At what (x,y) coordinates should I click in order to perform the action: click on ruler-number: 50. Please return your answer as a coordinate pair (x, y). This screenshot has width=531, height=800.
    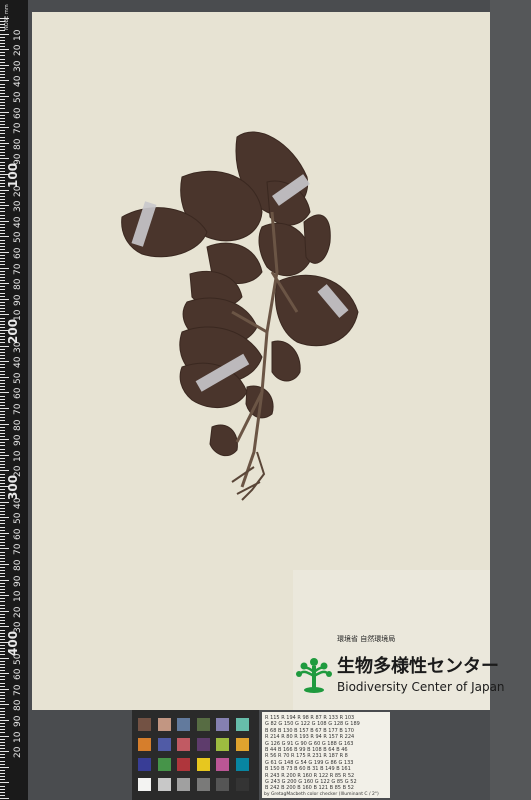
    Looking at the image, I should click on (18, 97).